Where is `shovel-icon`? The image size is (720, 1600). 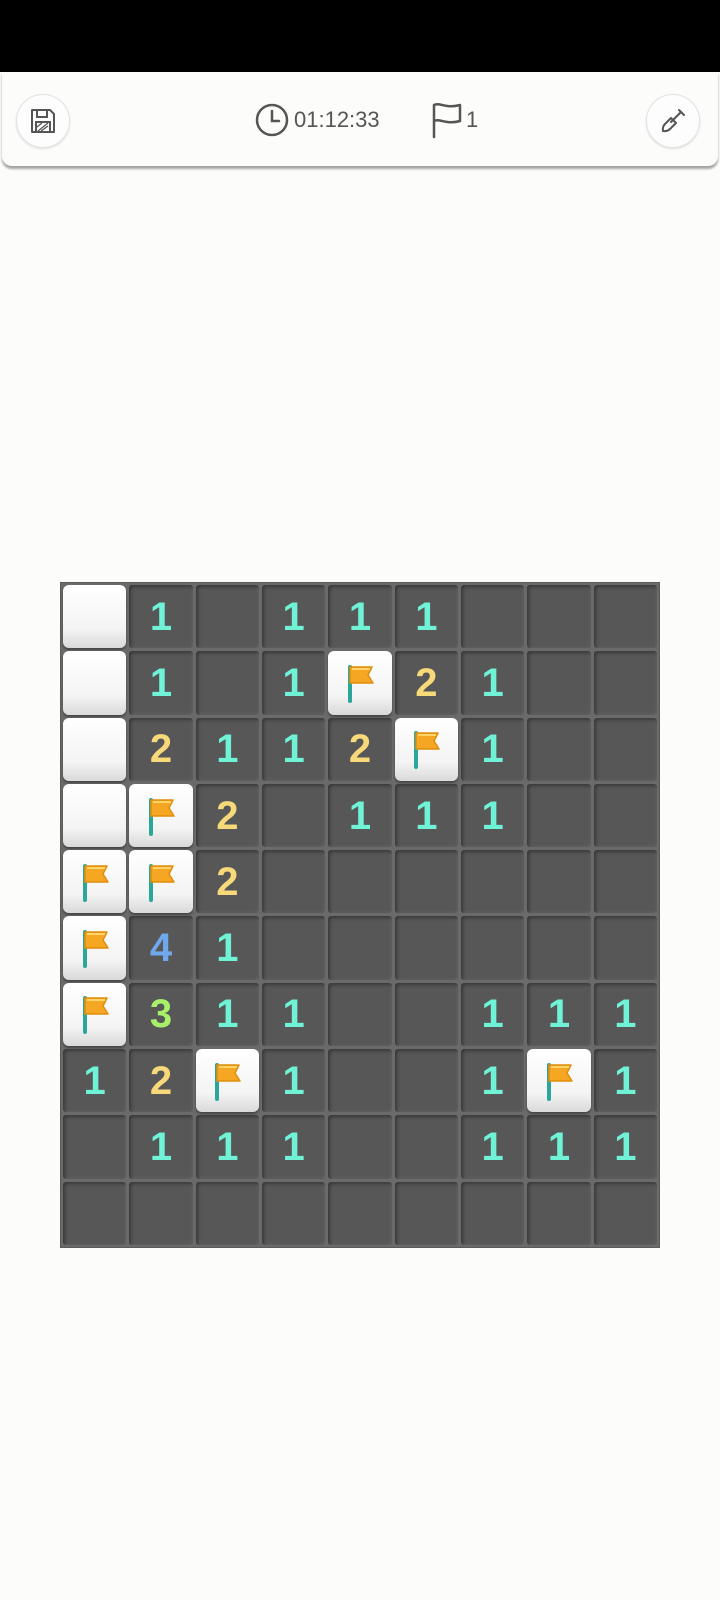
shovel-icon is located at coordinates (673, 121).